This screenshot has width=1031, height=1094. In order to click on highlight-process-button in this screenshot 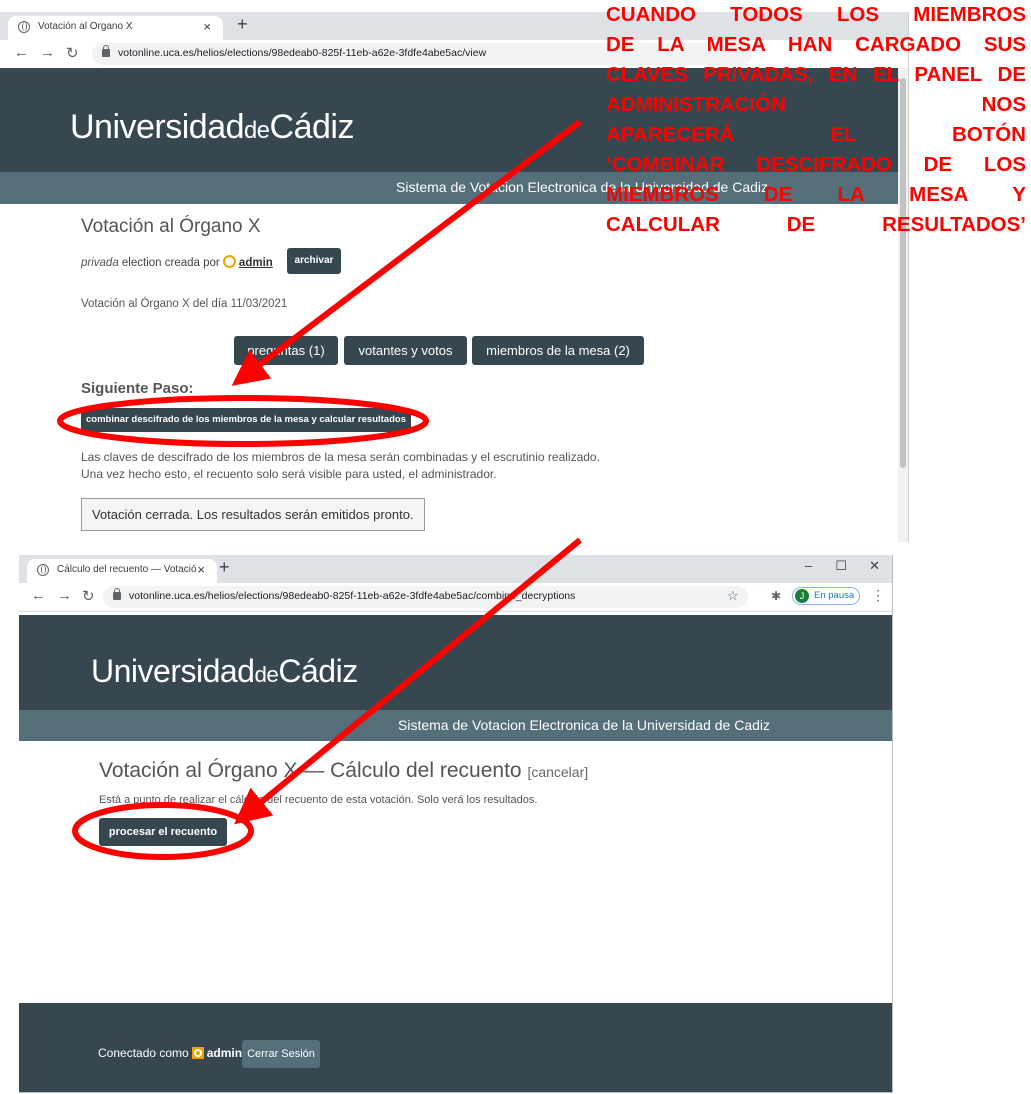, I will do `click(163, 831)`.